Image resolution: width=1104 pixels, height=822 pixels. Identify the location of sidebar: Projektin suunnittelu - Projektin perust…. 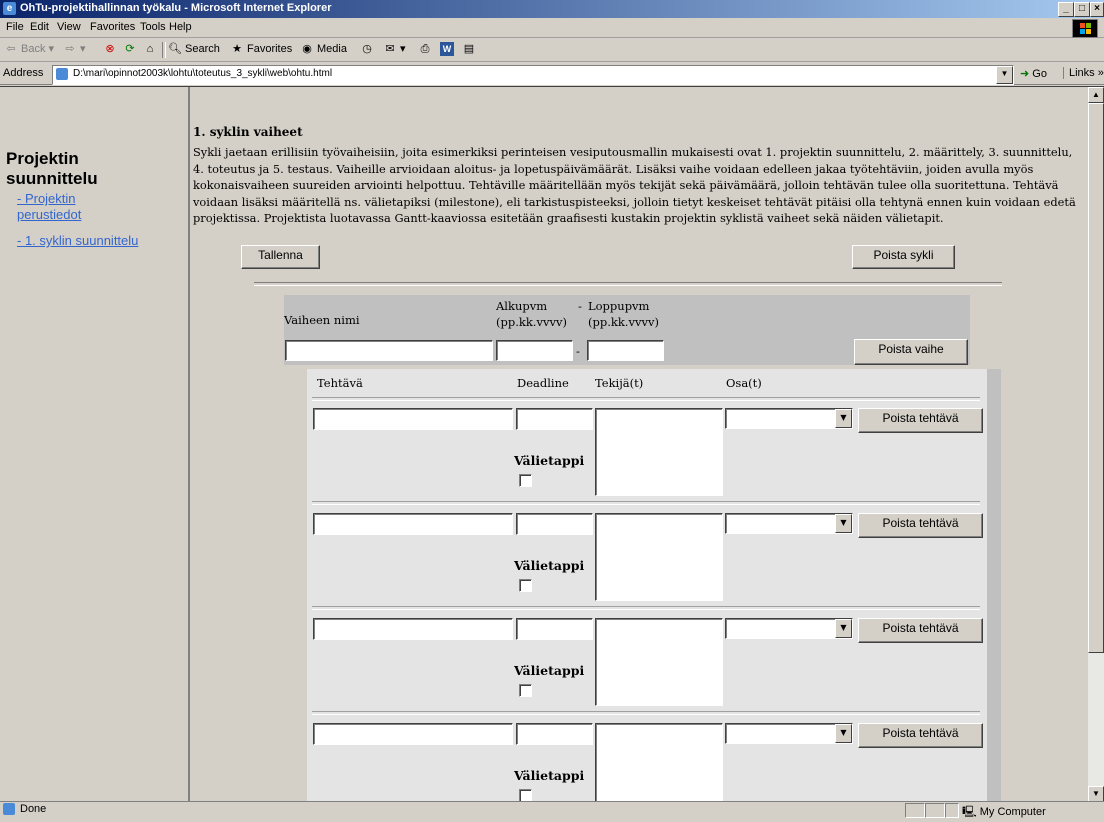
(95, 444).